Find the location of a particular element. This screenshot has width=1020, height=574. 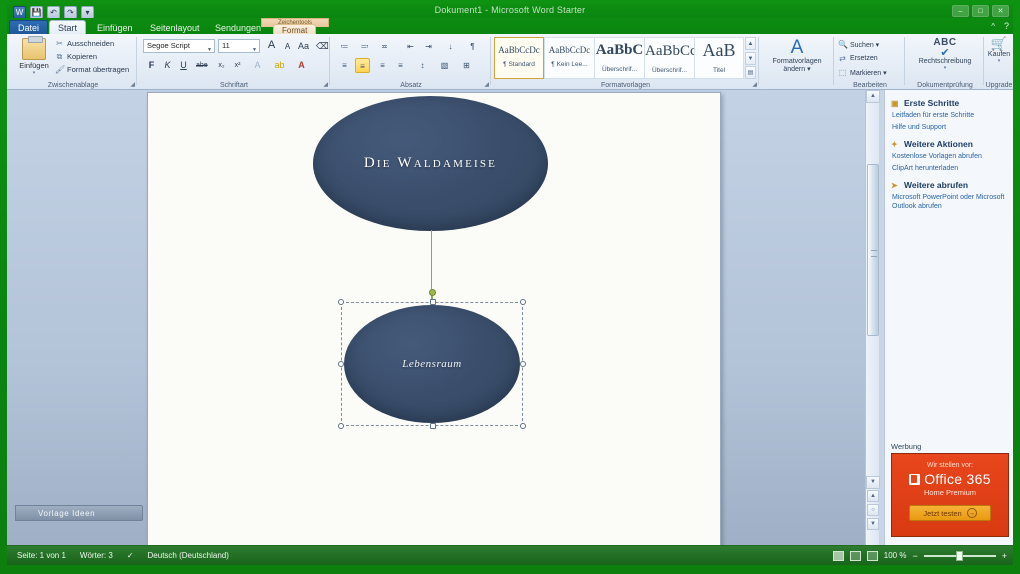

pane-link-office-apps-line2: Outlook abrufen is located at coordinates (950, 206).